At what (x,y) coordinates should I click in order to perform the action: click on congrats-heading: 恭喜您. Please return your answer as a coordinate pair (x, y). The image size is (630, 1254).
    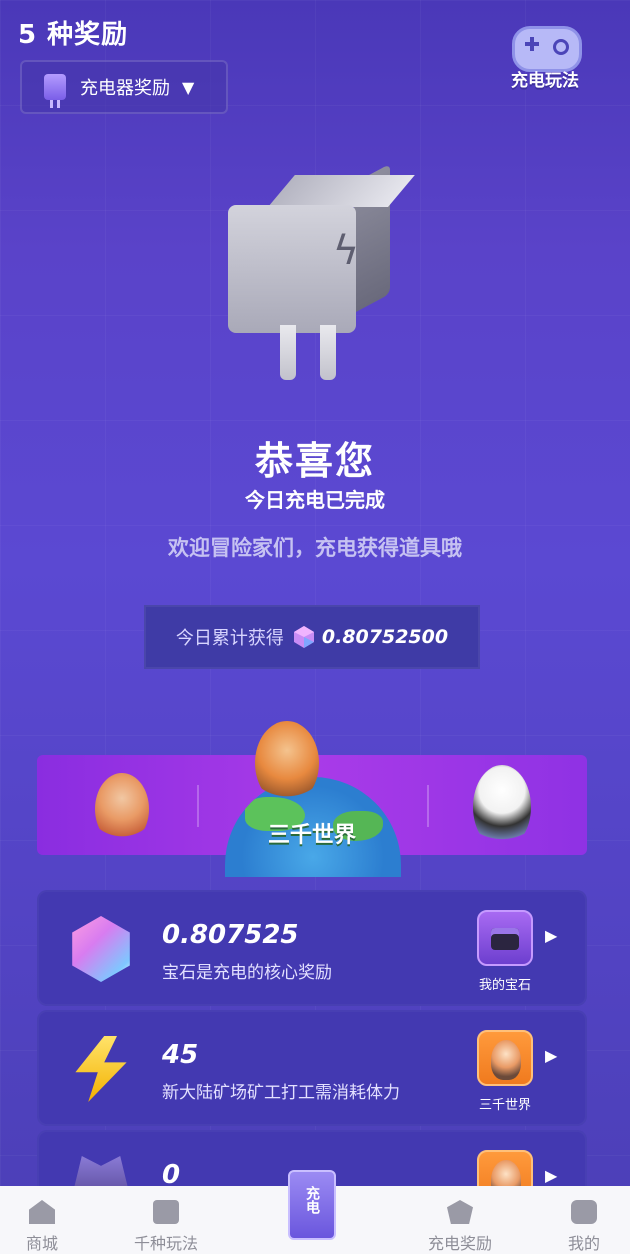
    Looking at the image, I should click on (314, 461).